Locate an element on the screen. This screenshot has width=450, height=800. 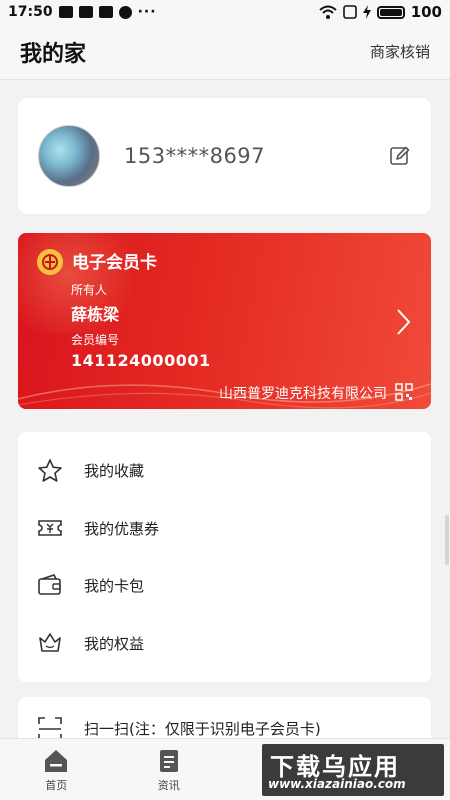
phone-number: 153****8697 is located at coordinates (195, 156).